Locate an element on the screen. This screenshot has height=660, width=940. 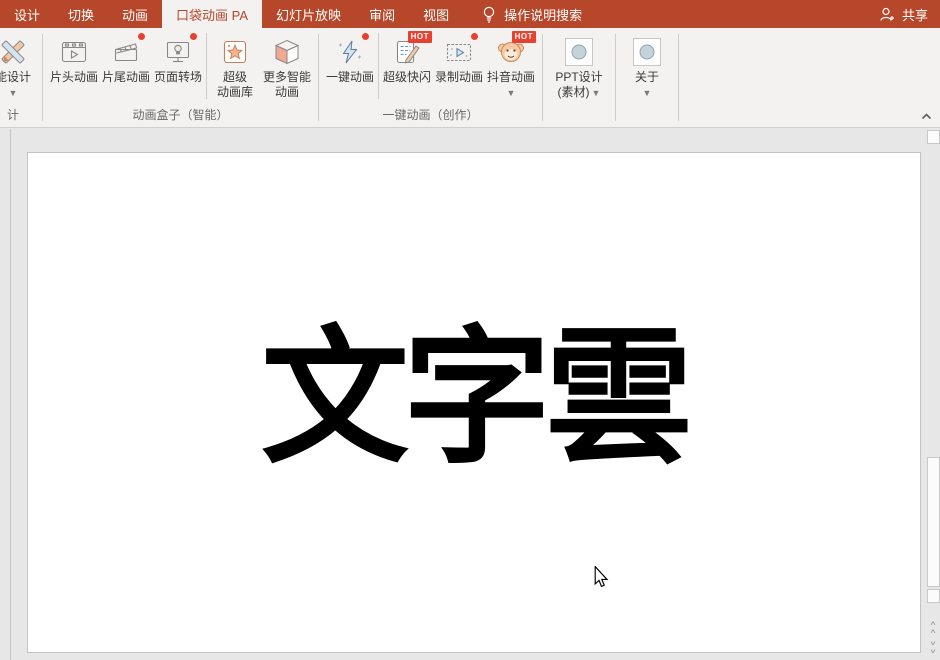
tab-design: 设计 is located at coordinates (27, 14).